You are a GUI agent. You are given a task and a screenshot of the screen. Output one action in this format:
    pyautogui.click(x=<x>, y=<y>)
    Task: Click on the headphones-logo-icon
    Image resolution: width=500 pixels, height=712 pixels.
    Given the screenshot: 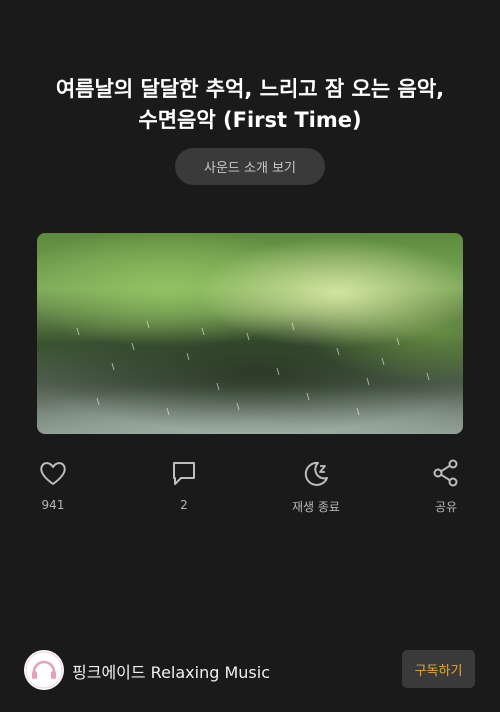 What is the action you would take?
    pyautogui.click(x=44, y=670)
    